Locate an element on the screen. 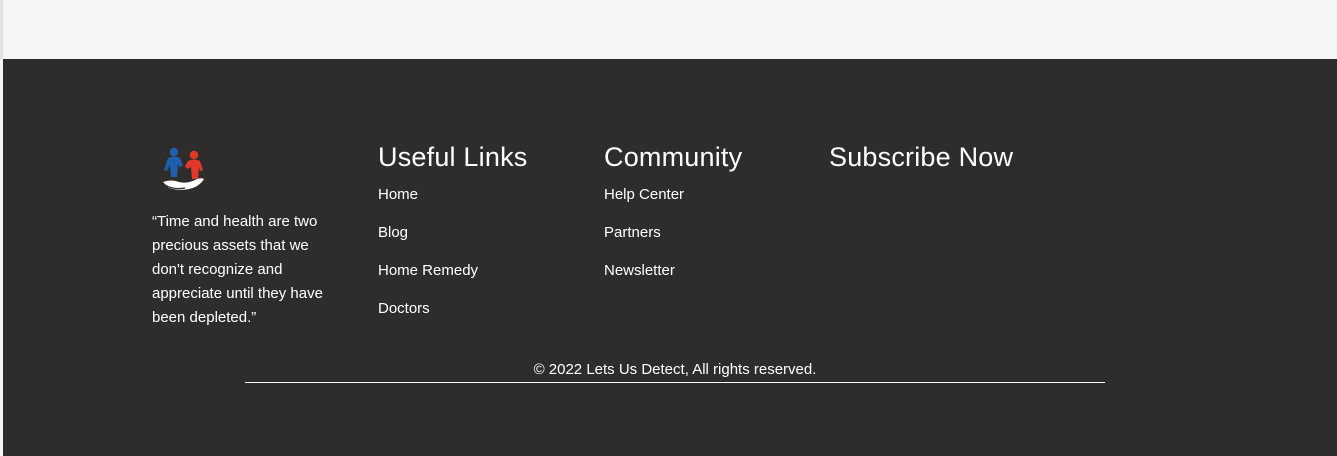  useful-links-list: Home Blog Home Remedy Doctors is located at coordinates (452, 251).